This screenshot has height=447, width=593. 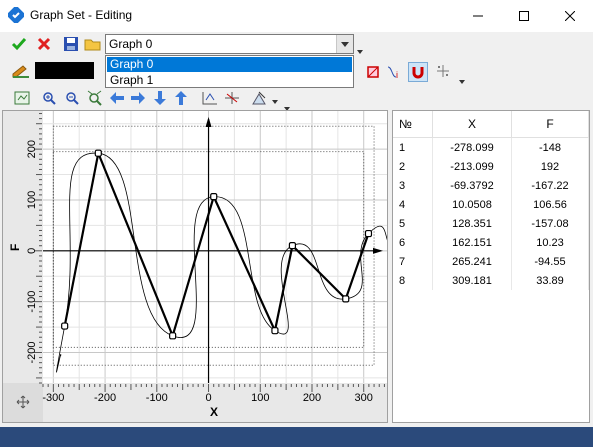 I want to click on point-insert-icon: i, so click(x=394, y=72).